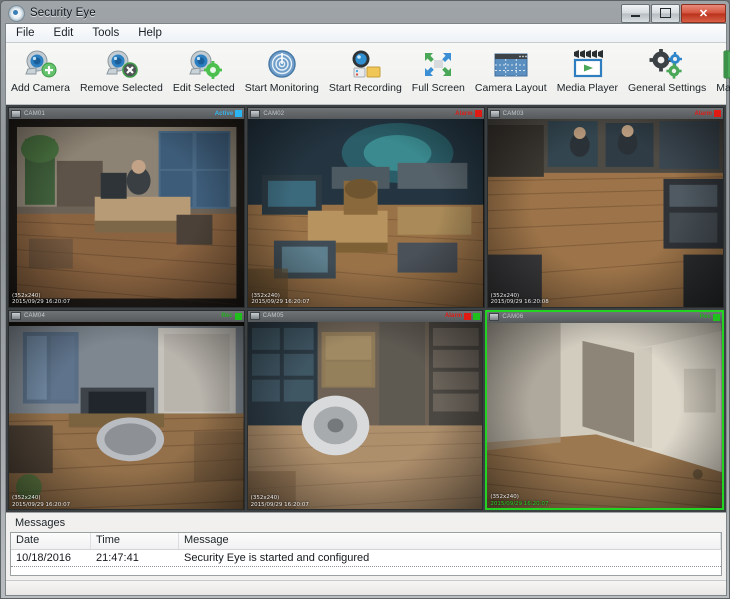  Describe the element at coordinates (273, 316) in the screenshot. I see `camera-name-5: CAM05` at that location.